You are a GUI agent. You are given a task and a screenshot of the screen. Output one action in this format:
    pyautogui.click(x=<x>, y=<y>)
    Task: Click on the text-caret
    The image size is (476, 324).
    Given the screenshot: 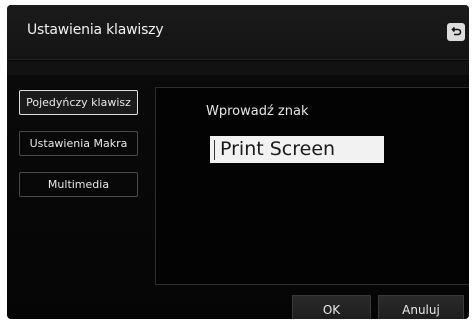 What is the action you would take?
    pyautogui.click(x=214, y=150)
    